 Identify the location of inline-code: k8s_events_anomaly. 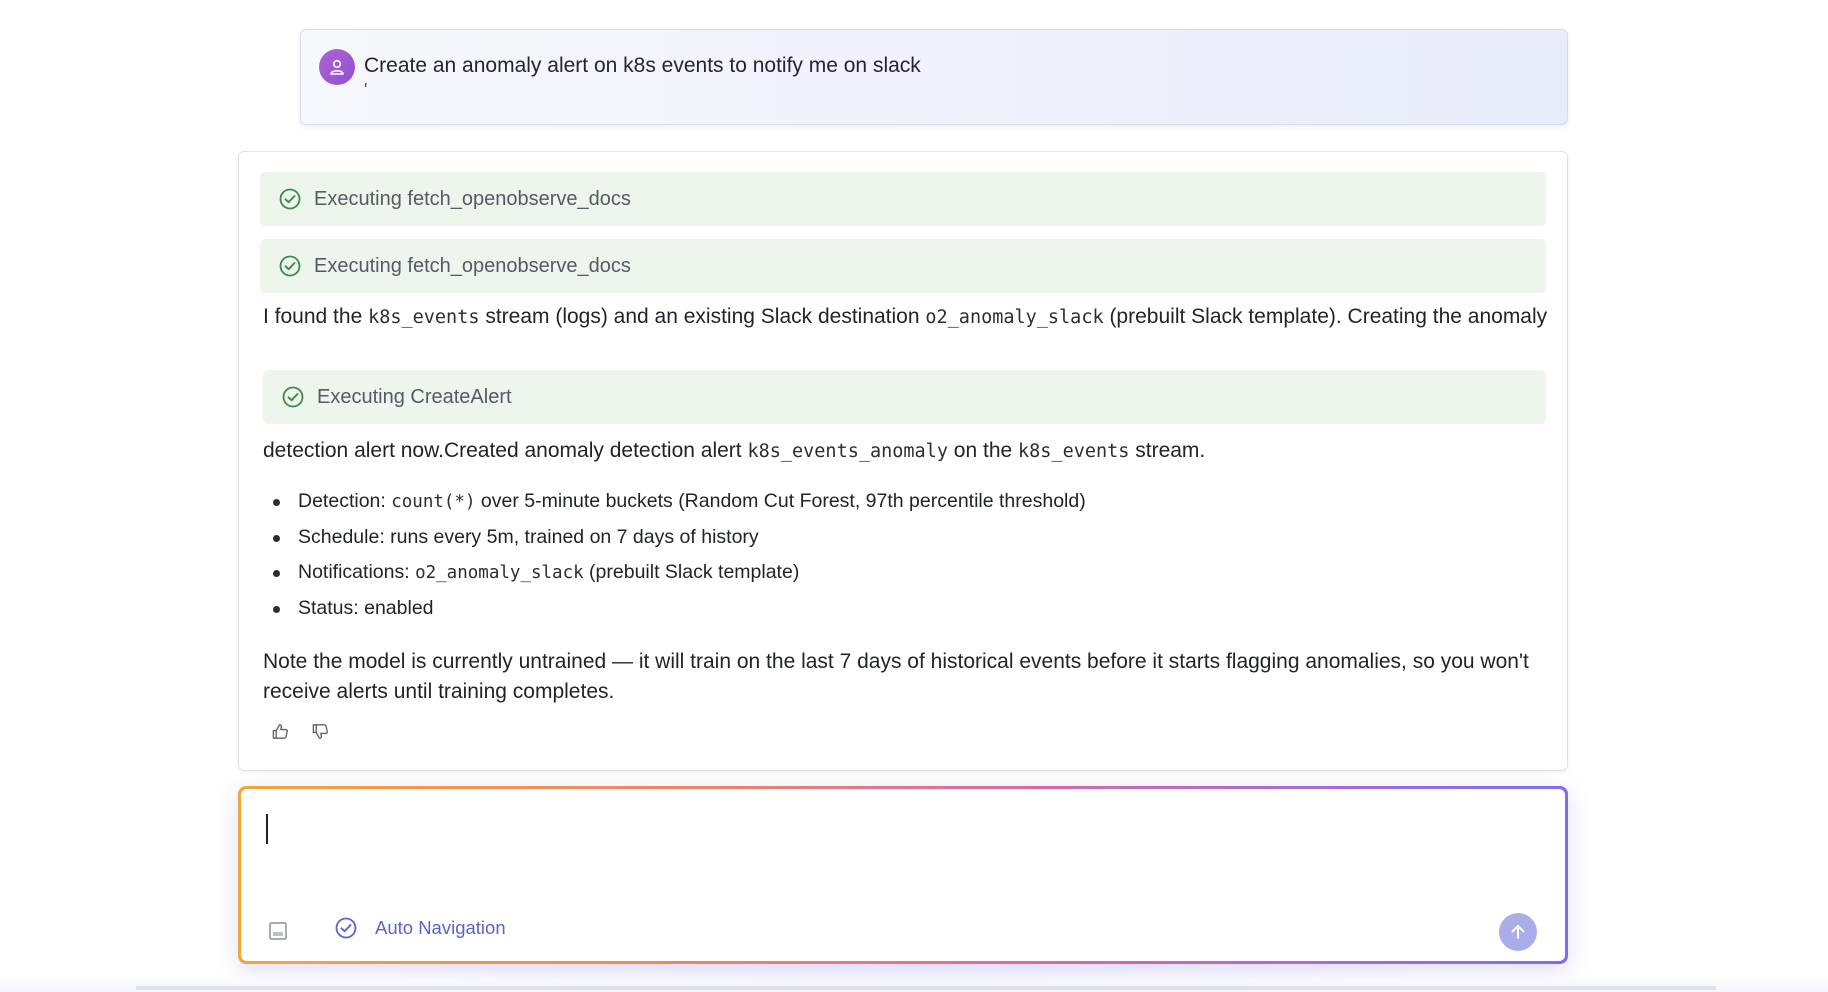
(847, 451).